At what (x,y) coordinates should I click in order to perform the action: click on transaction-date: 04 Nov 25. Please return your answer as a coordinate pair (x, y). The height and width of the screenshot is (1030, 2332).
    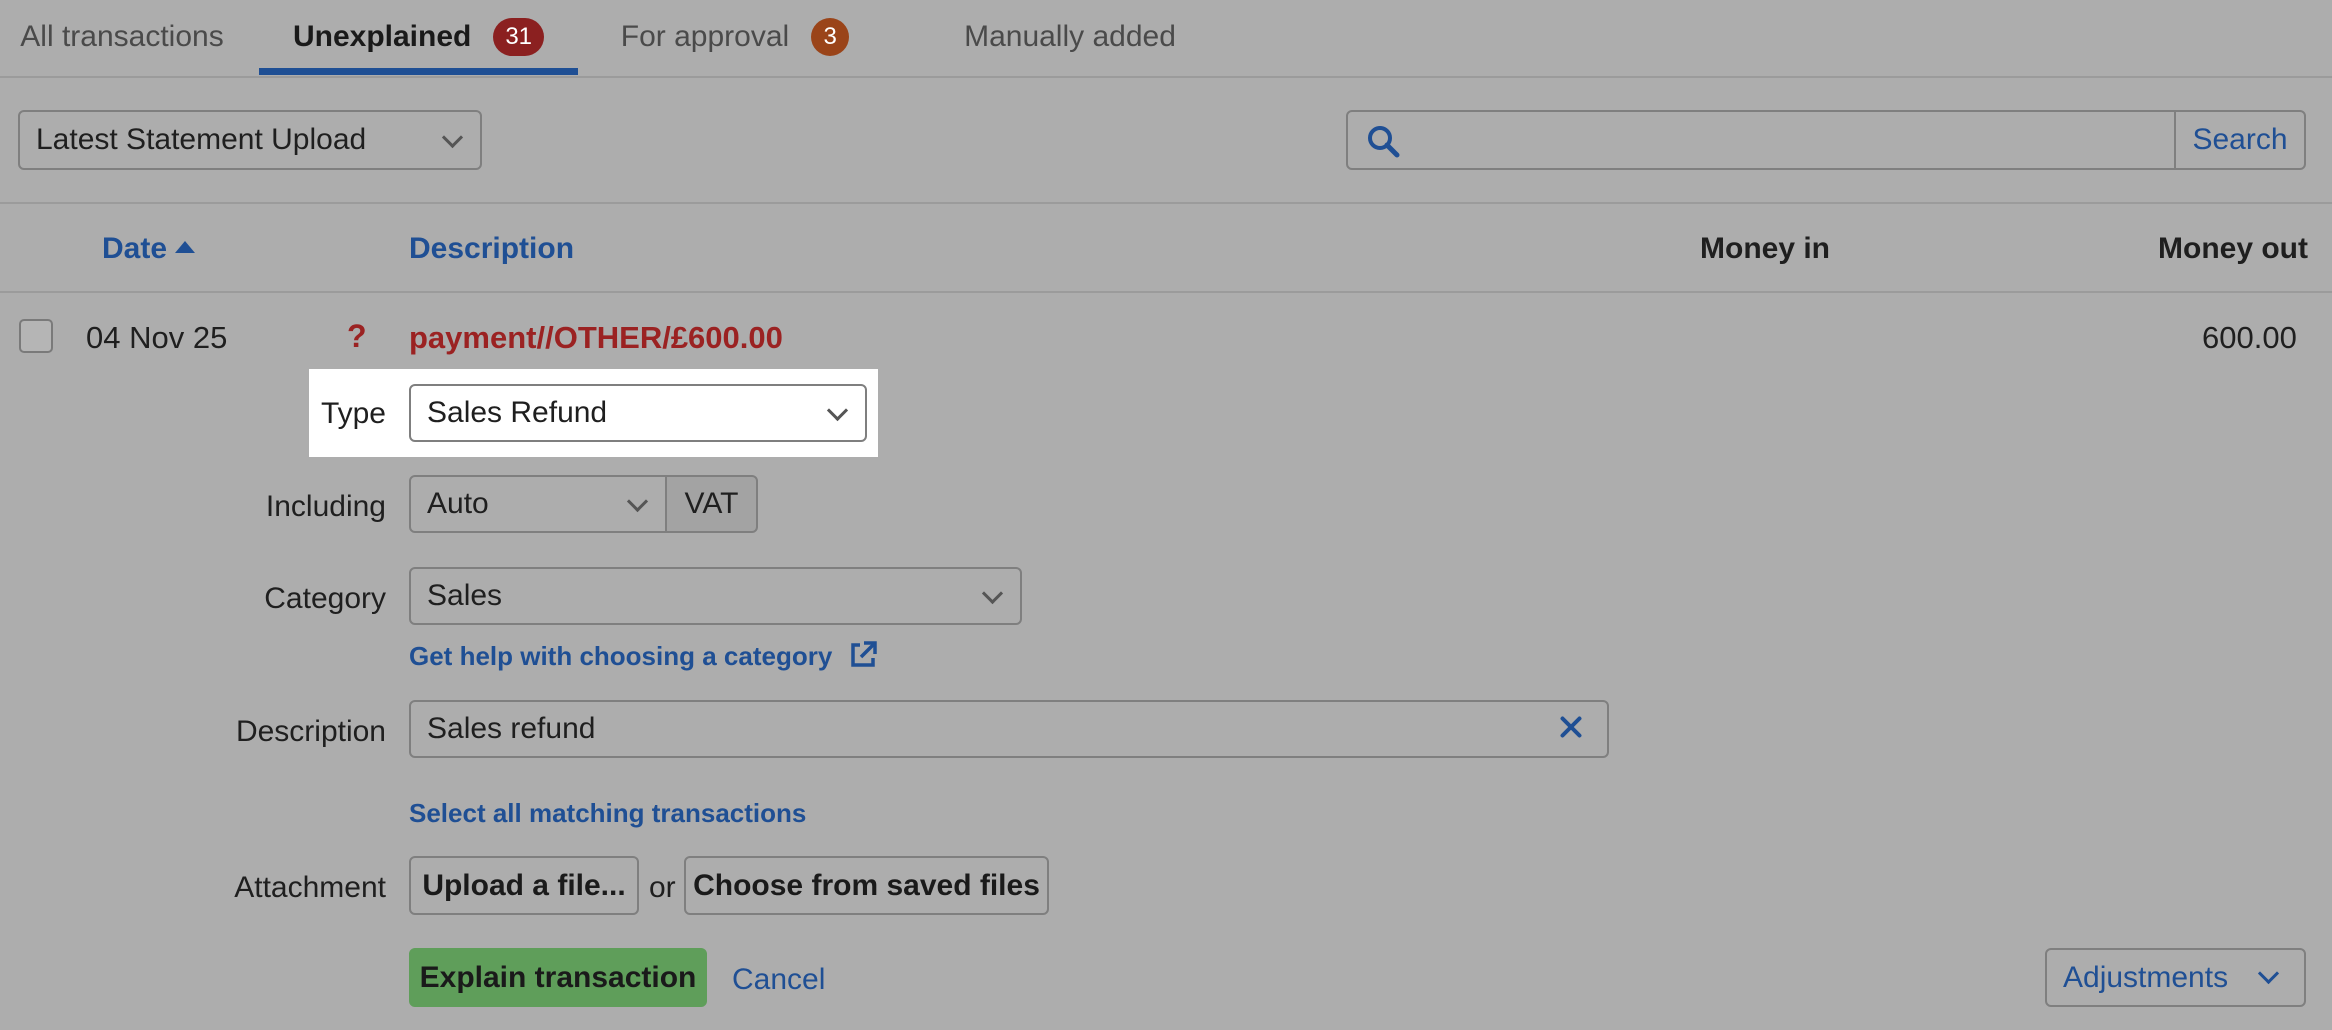
    Looking at the image, I should click on (157, 337).